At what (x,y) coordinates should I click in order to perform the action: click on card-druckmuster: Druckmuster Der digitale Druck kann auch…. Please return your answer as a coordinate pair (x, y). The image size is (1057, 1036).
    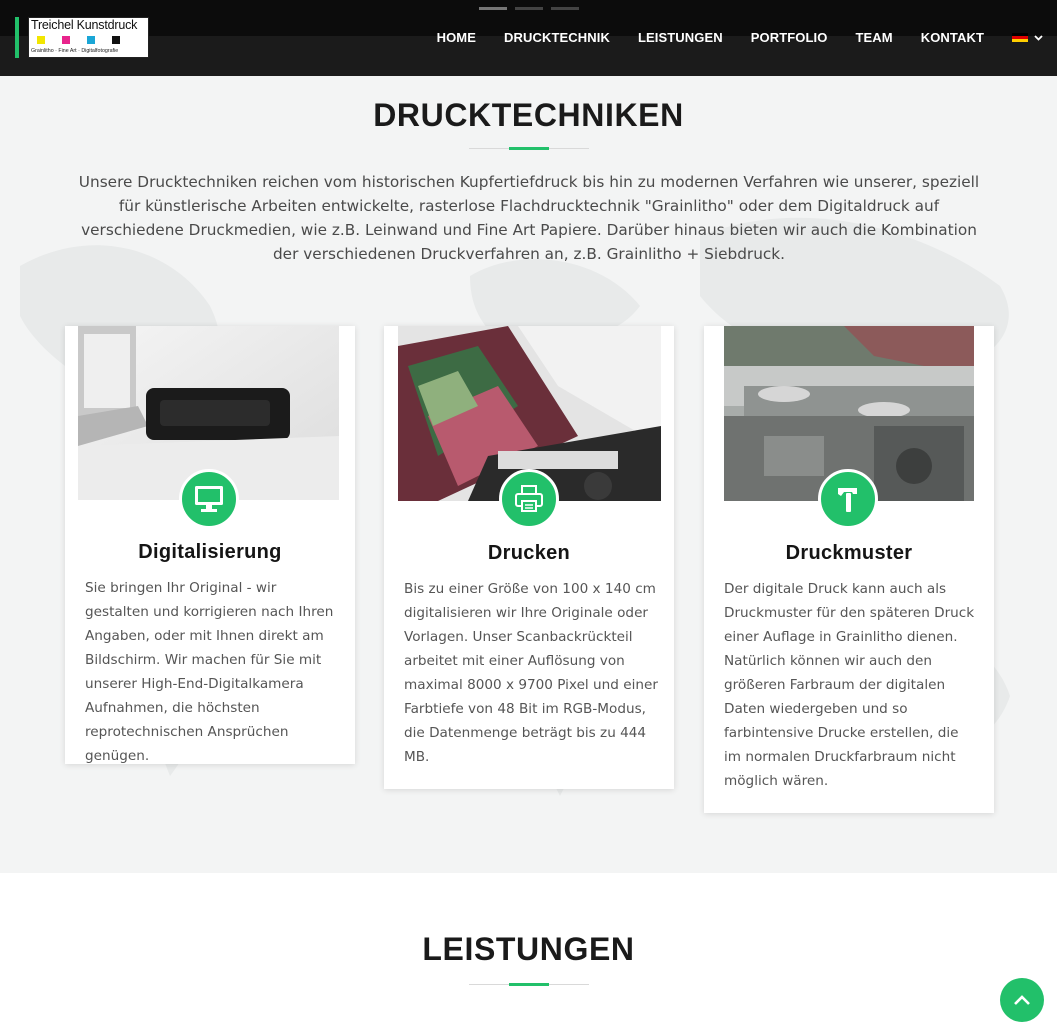
    Looking at the image, I should click on (849, 569).